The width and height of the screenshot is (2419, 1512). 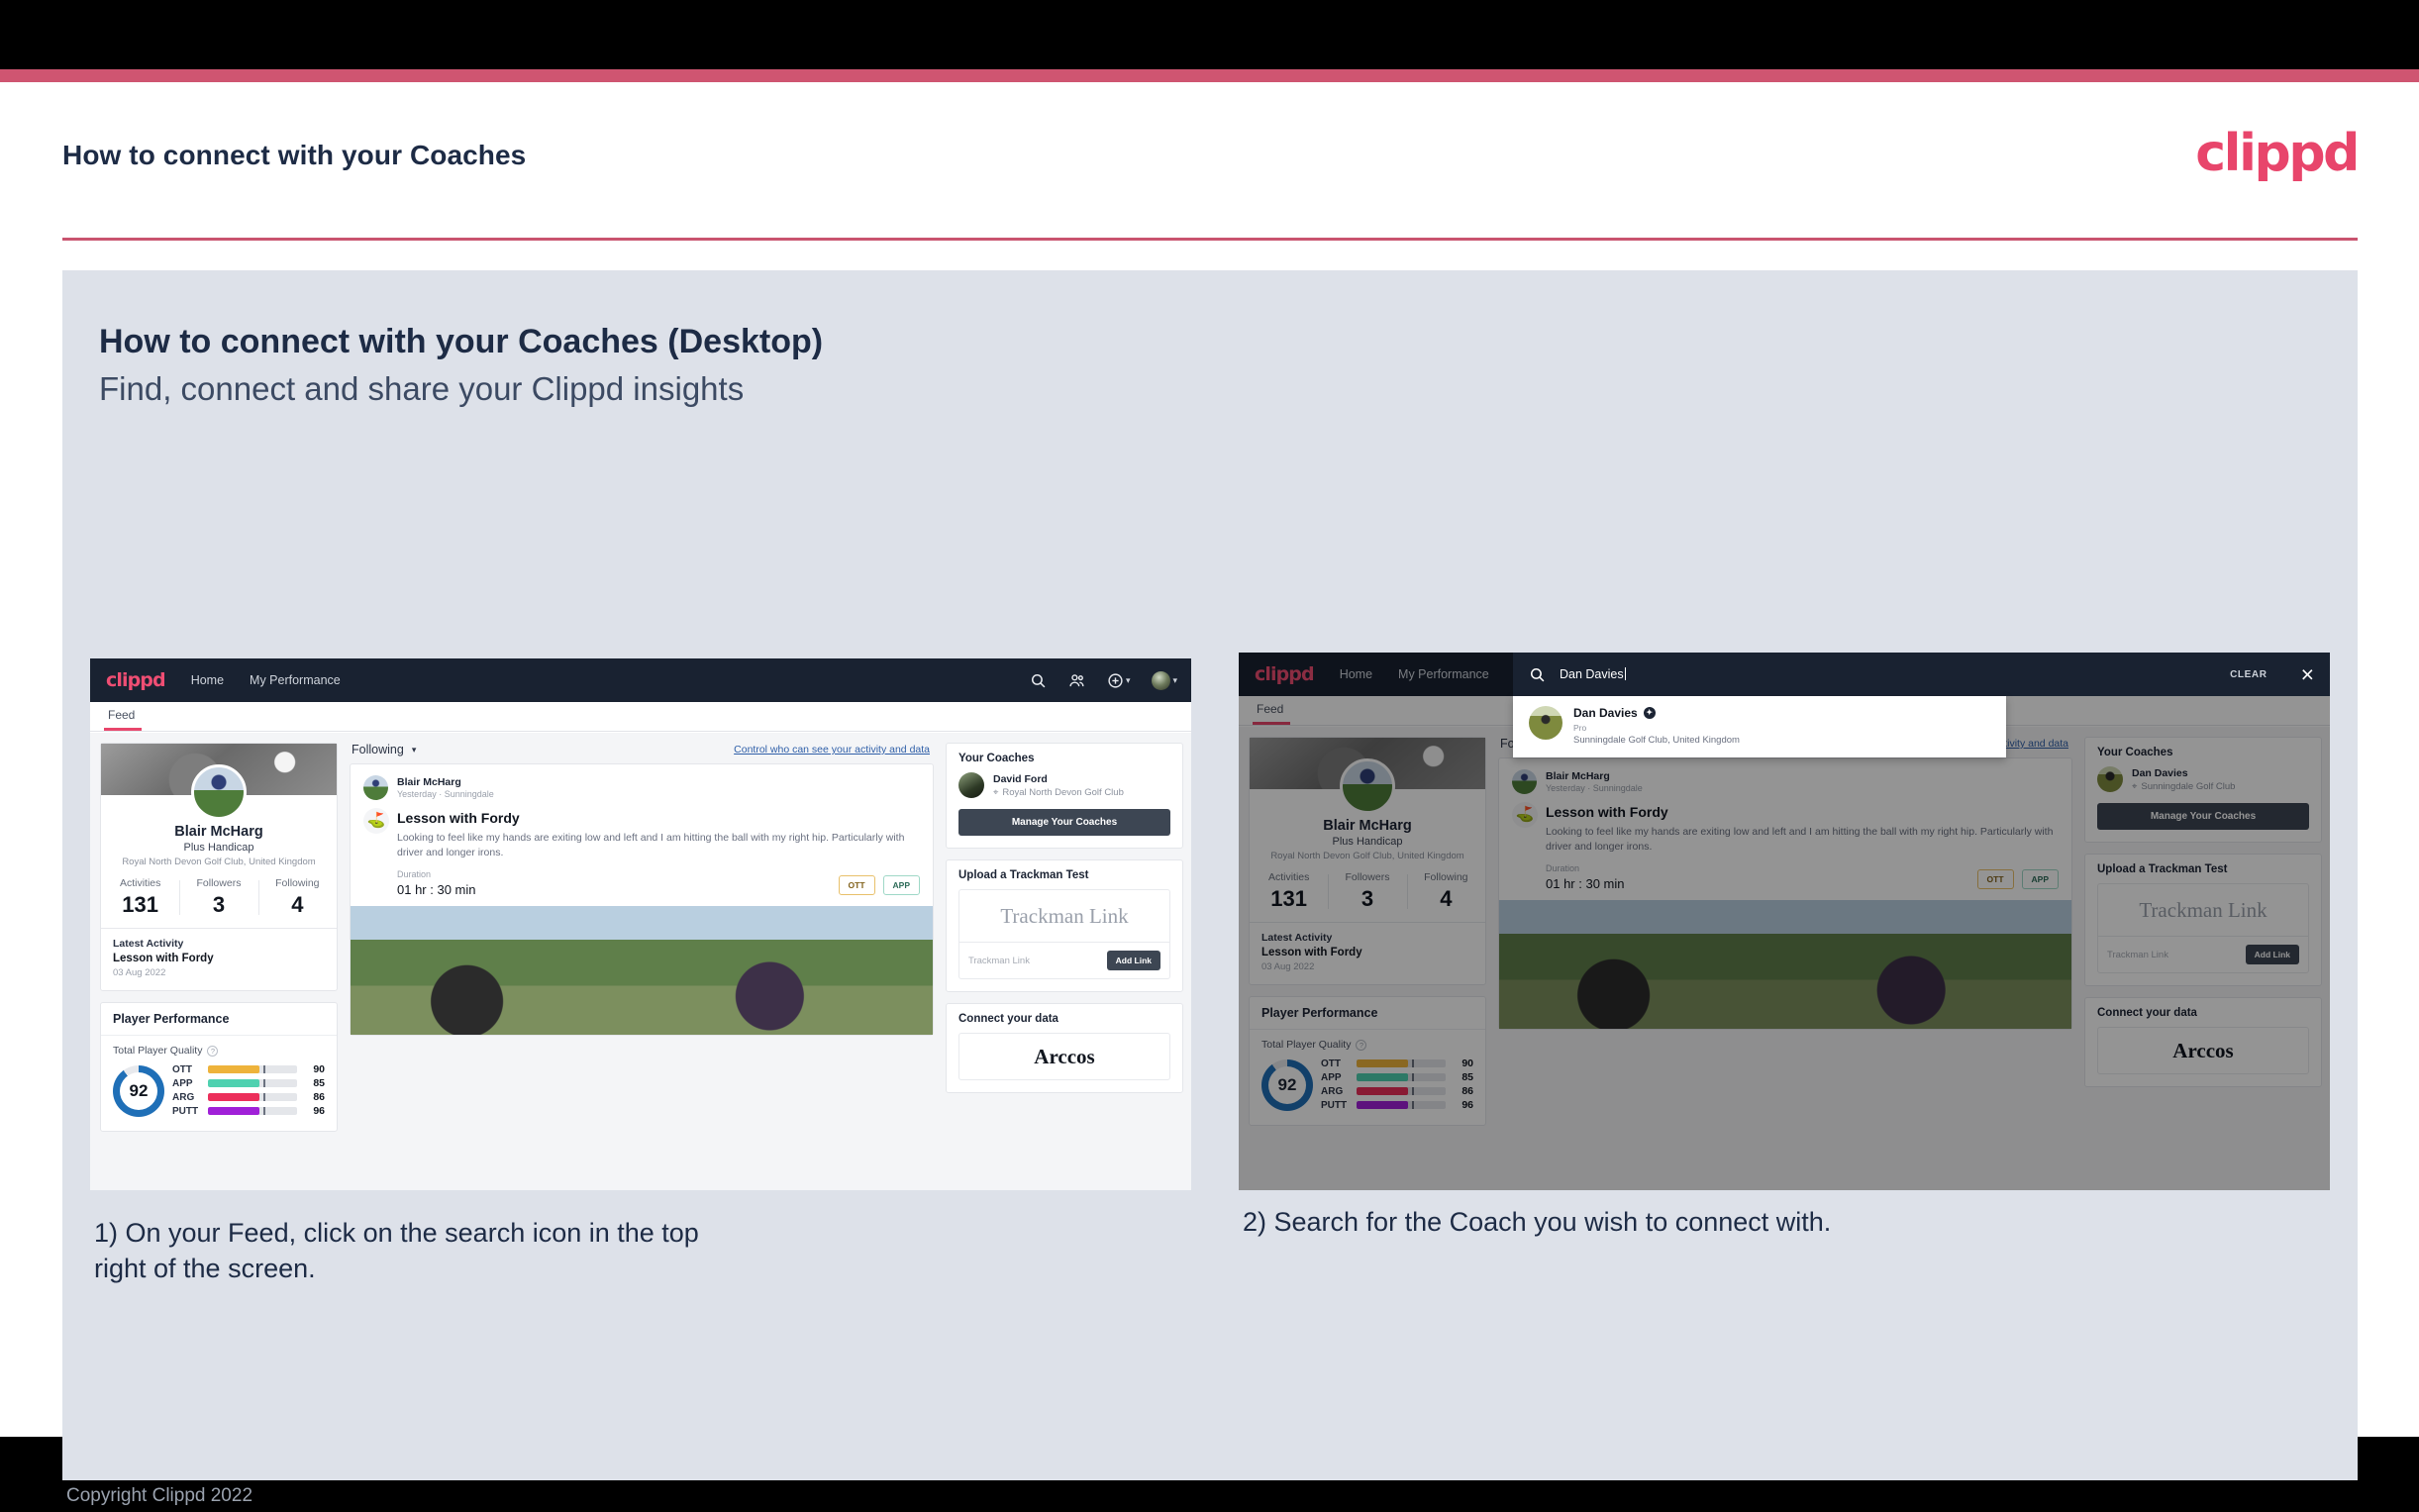 I want to click on trackman-input-row: Trackman Link Add Link, so click(x=1064, y=960).